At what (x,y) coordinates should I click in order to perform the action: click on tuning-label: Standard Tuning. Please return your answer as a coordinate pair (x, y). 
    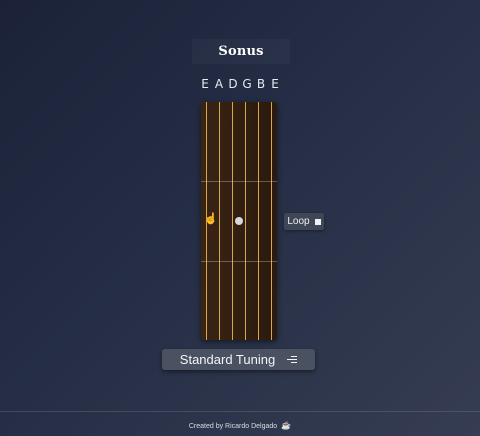
    Looking at the image, I should click on (227, 359).